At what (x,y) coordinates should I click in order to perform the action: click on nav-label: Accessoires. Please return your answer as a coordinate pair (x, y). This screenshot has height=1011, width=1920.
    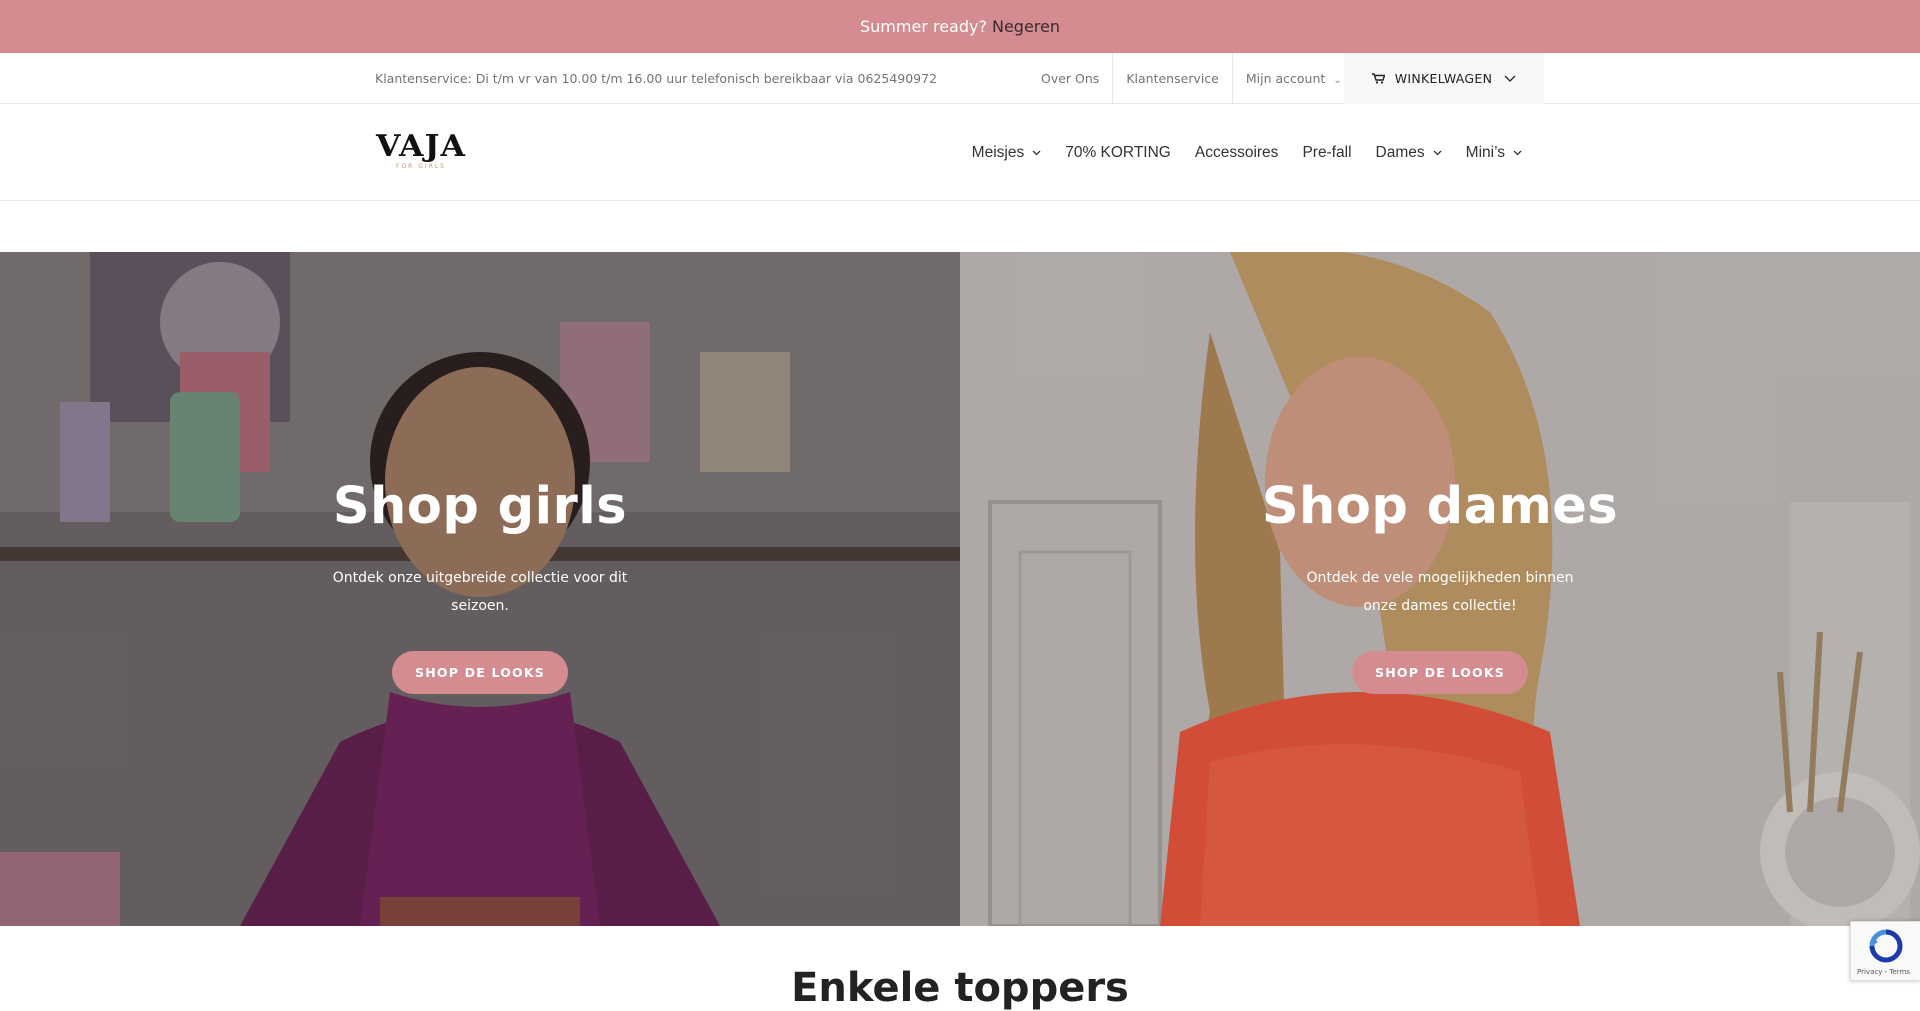
    Looking at the image, I should click on (1236, 152).